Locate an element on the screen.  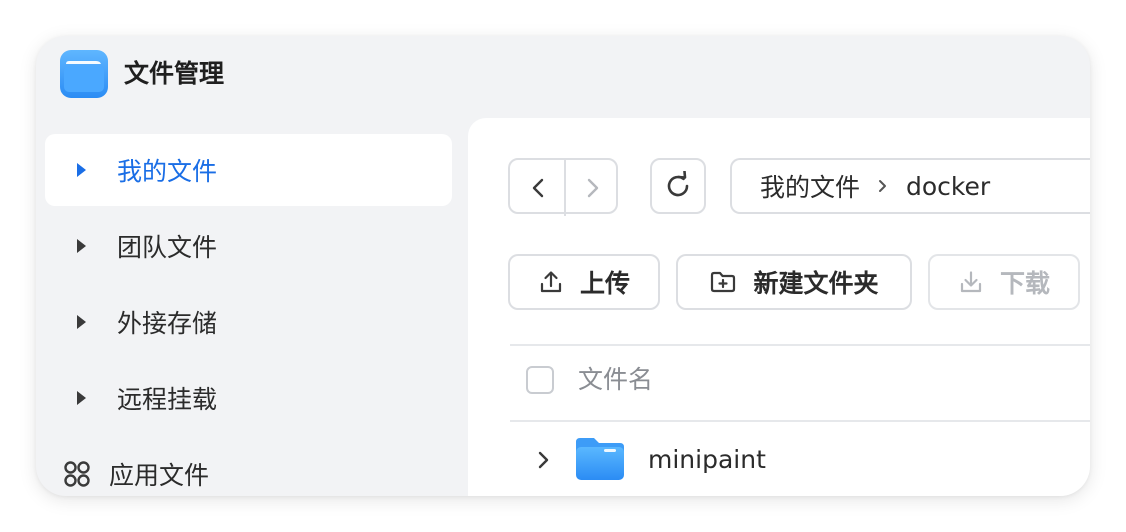
new-folder-button: 新建文件夹 is located at coordinates (794, 282).